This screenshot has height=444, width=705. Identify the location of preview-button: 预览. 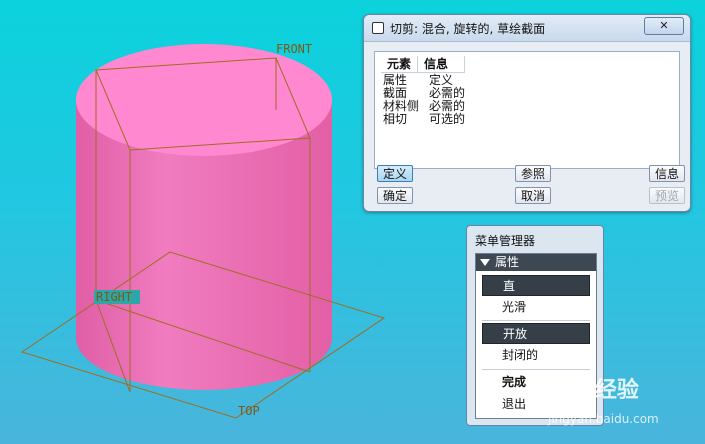
(667, 195).